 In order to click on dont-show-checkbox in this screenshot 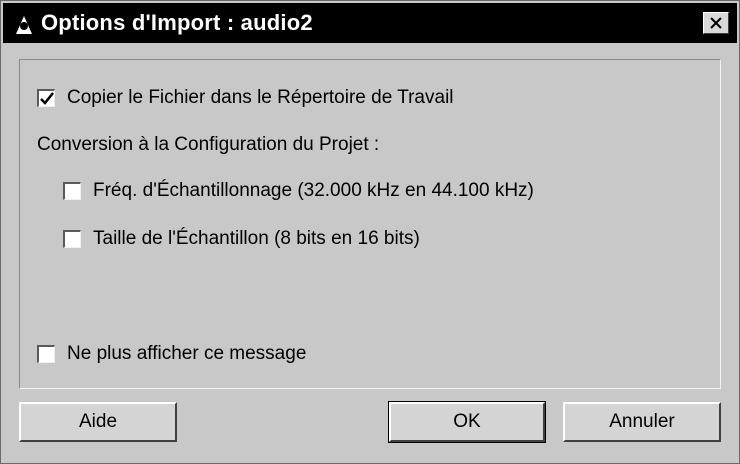, I will do `click(46, 354)`.